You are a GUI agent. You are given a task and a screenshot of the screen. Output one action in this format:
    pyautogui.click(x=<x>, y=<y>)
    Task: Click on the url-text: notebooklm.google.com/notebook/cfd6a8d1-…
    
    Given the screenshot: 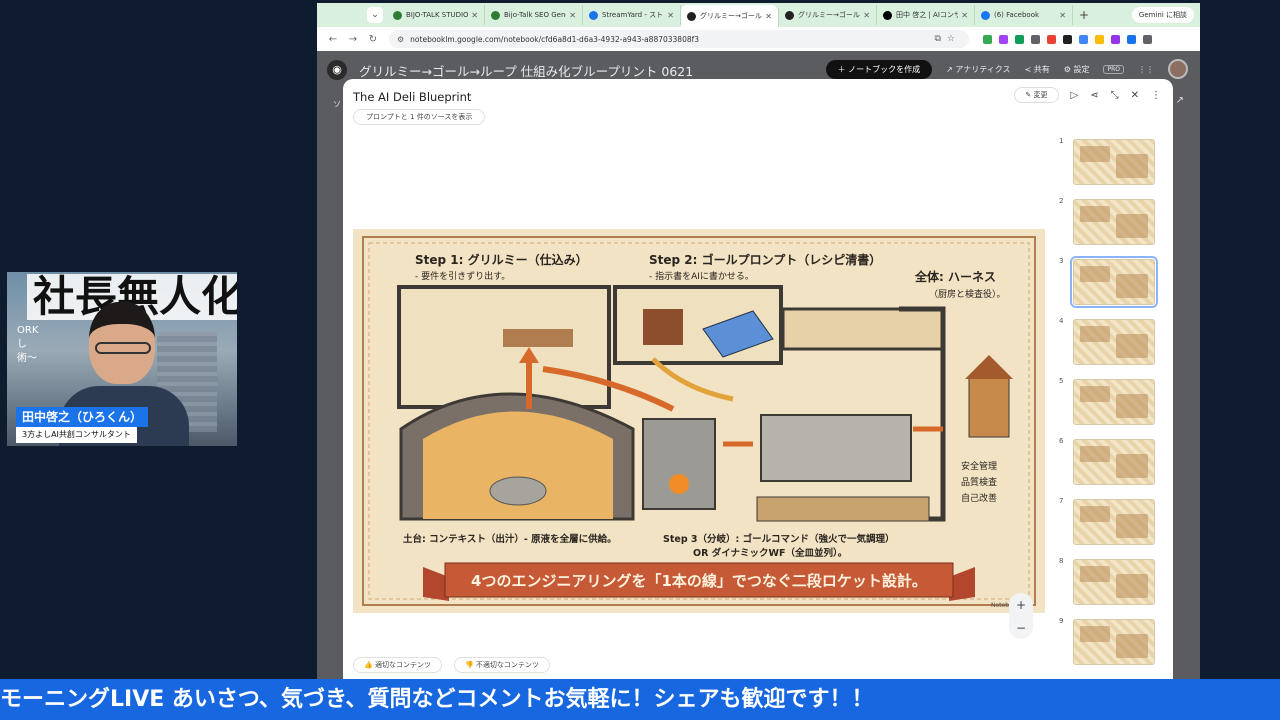 What is the action you would take?
    pyautogui.click(x=672, y=39)
    